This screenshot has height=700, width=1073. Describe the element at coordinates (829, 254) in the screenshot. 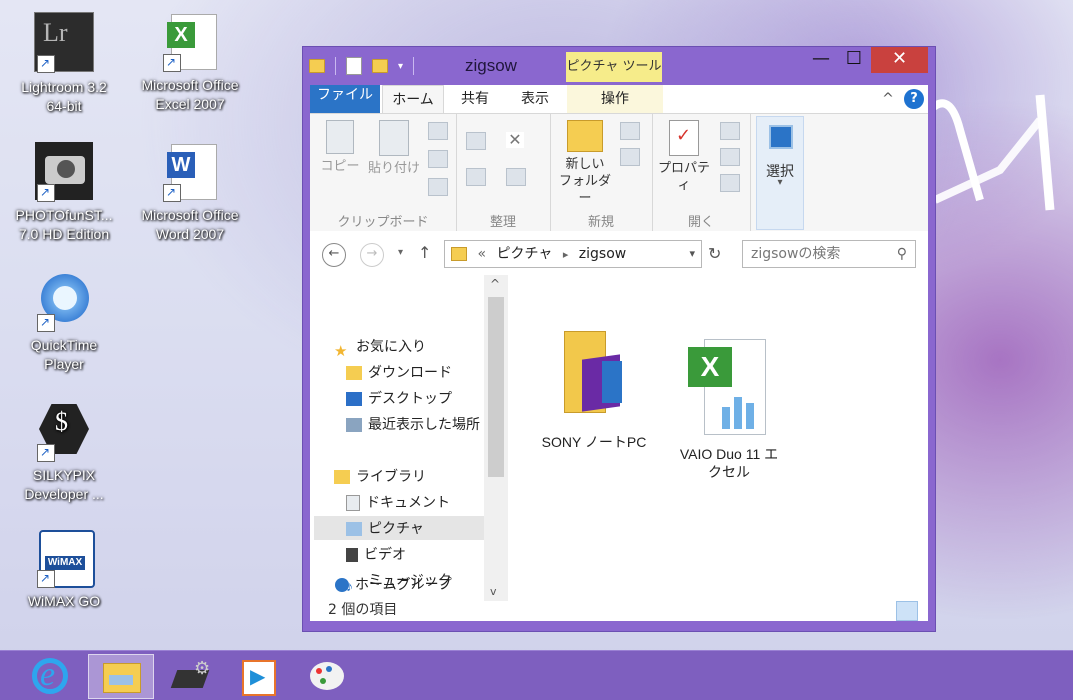

I see `search-input: zigsowの検索 ⚲` at that location.